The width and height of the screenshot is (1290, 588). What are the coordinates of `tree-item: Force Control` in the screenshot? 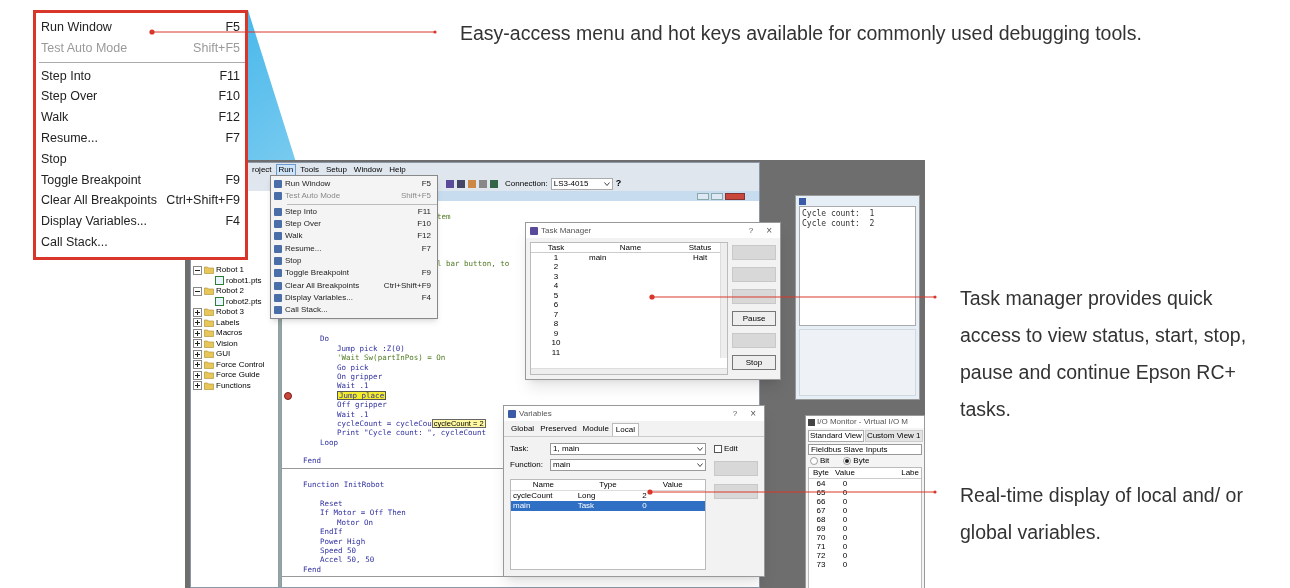 It's located at (240, 364).